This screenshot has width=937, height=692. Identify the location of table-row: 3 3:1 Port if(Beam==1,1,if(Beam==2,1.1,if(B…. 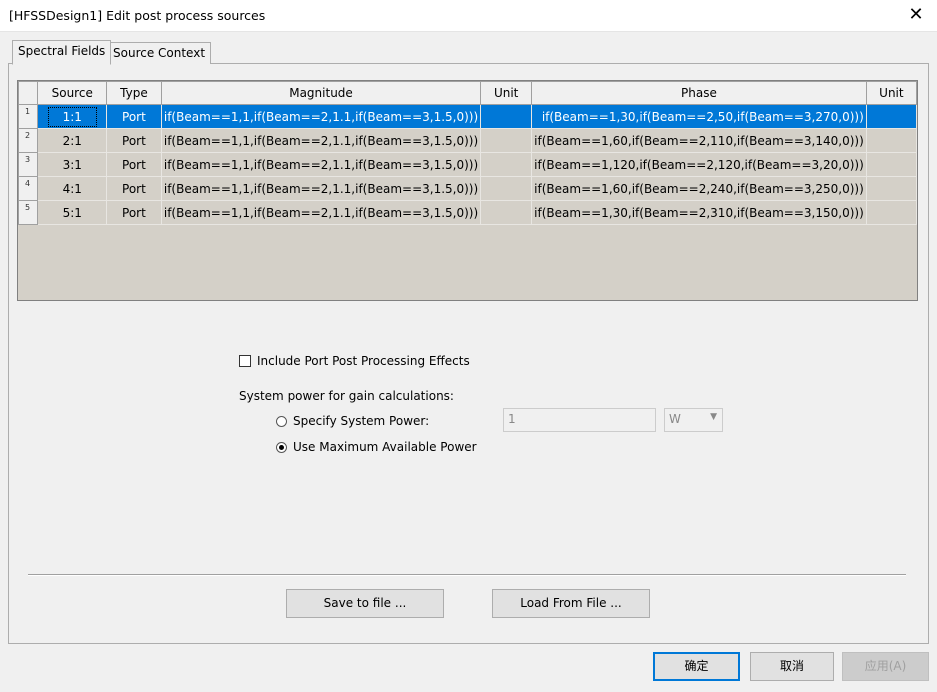
(467, 164).